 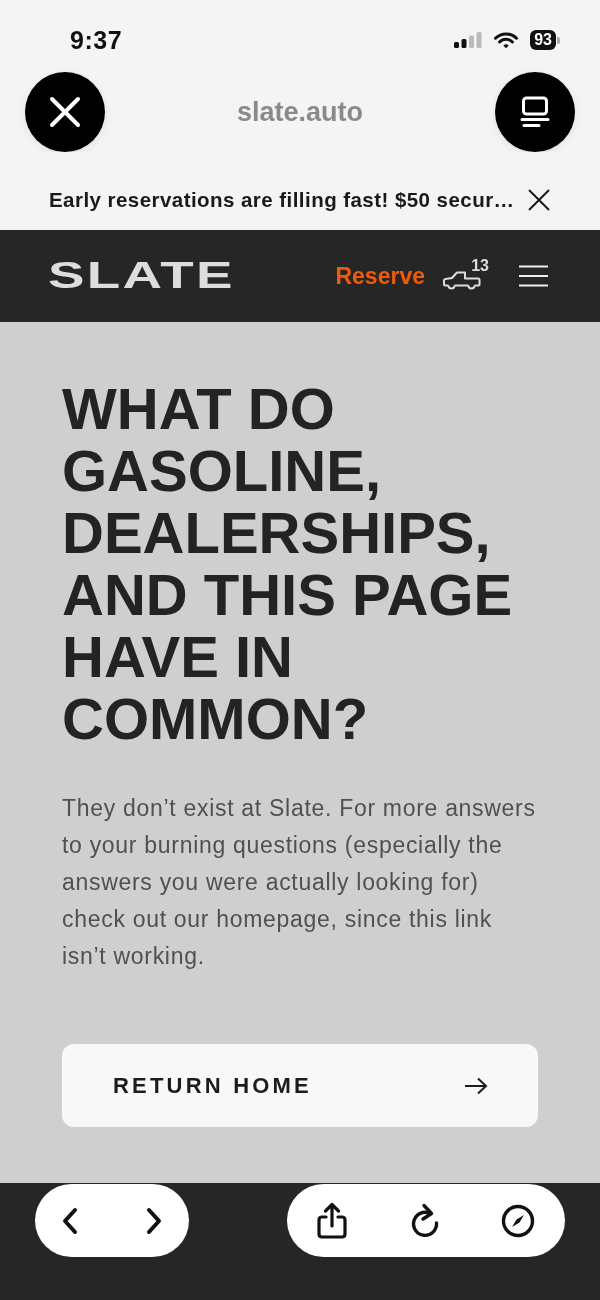 What do you see at coordinates (518, 1220) in the screenshot?
I see `compass-icon` at bounding box center [518, 1220].